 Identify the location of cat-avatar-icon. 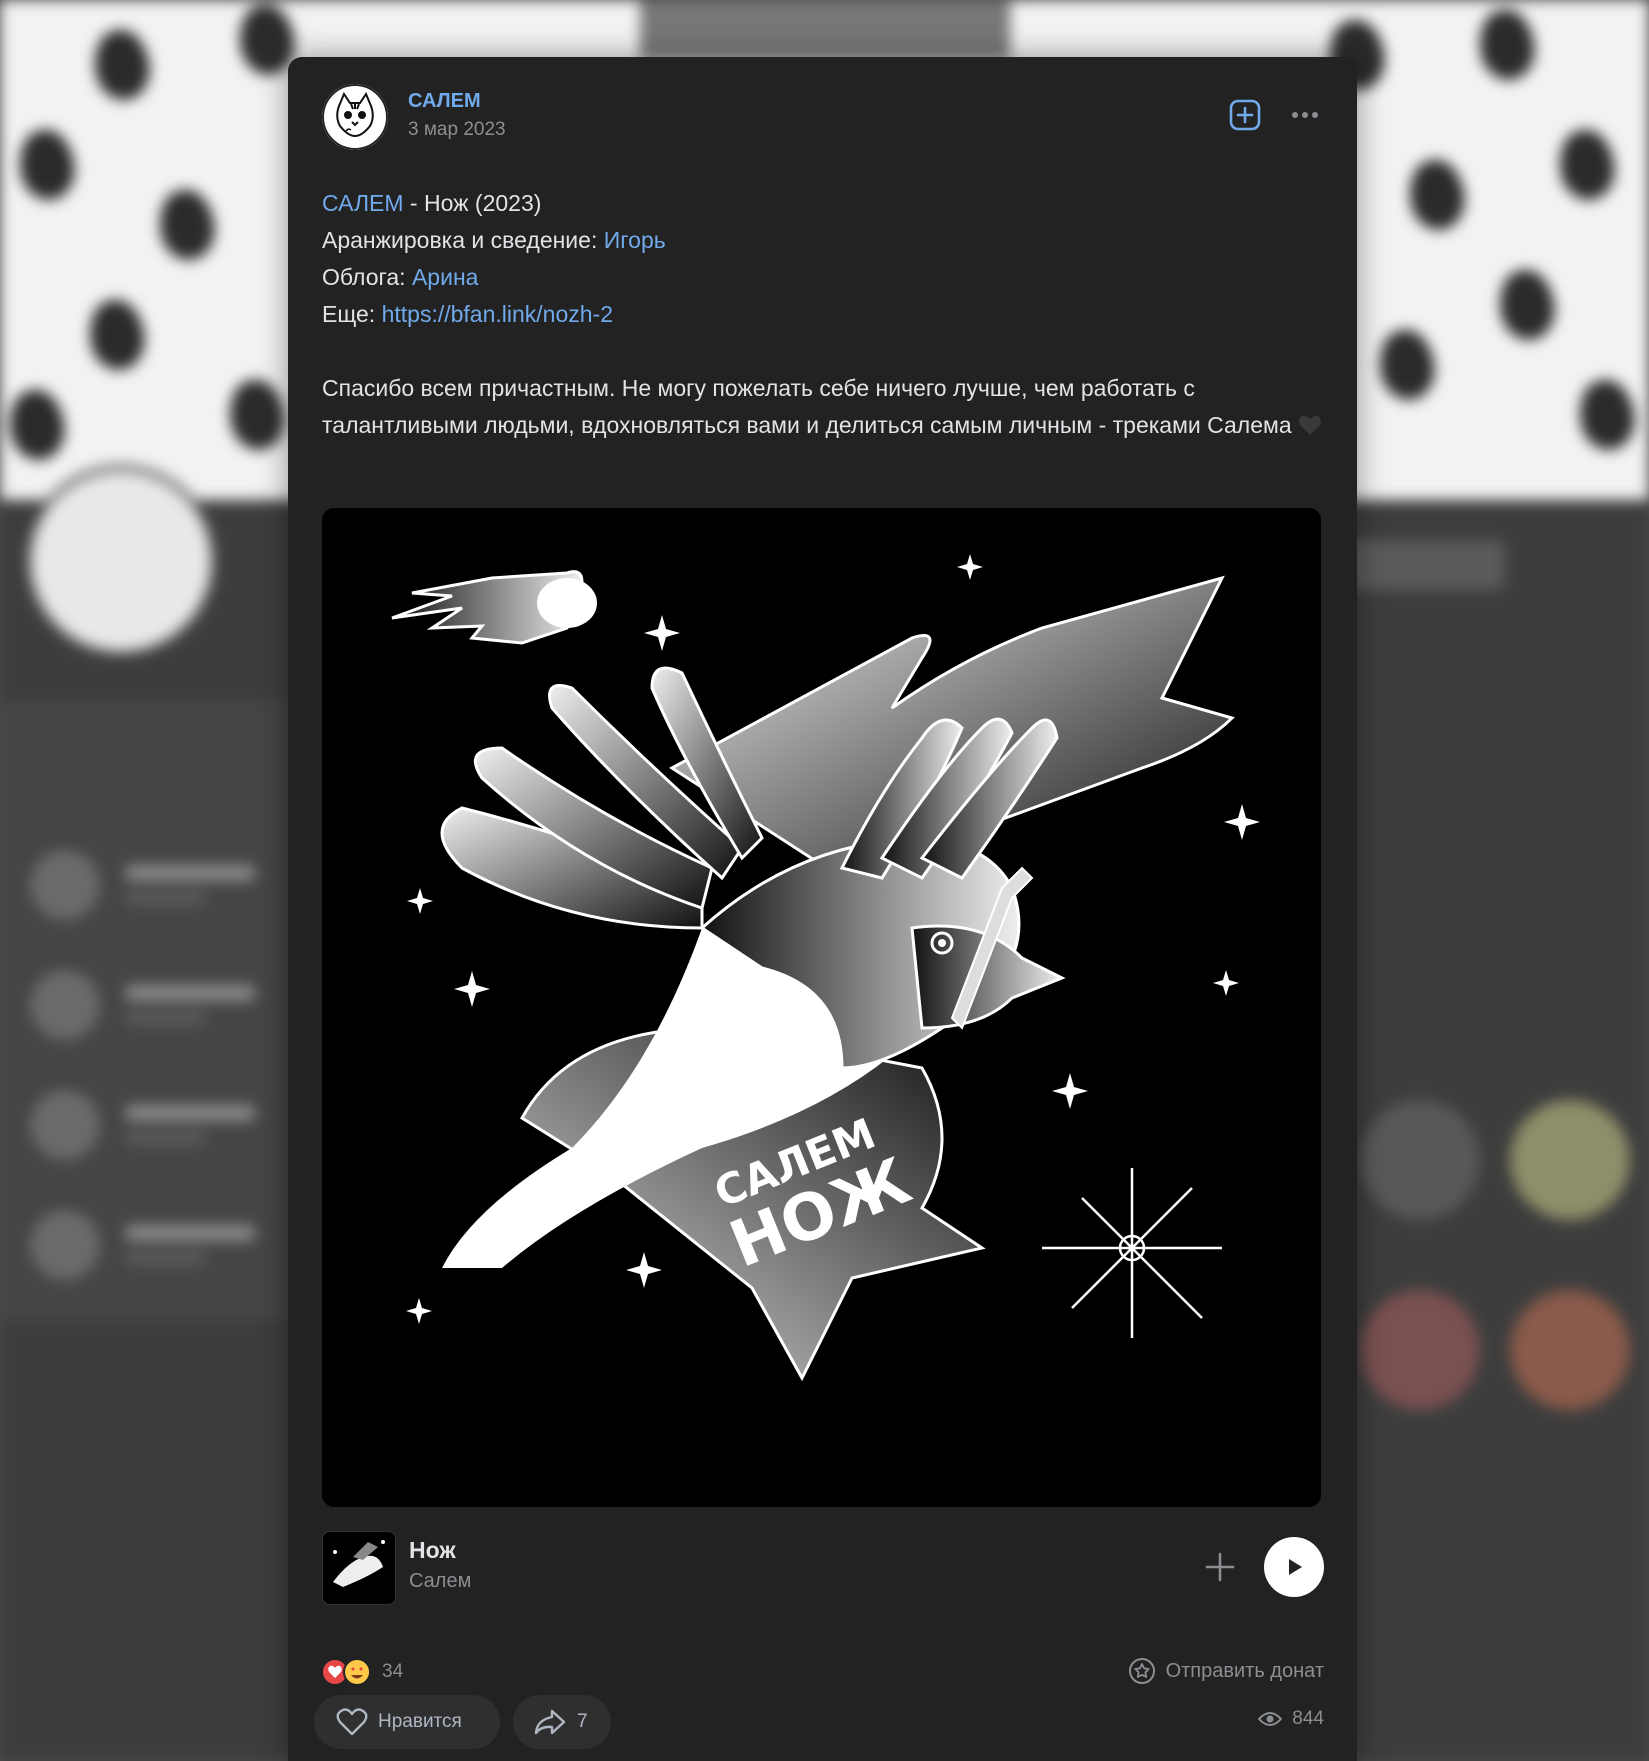
(355, 117).